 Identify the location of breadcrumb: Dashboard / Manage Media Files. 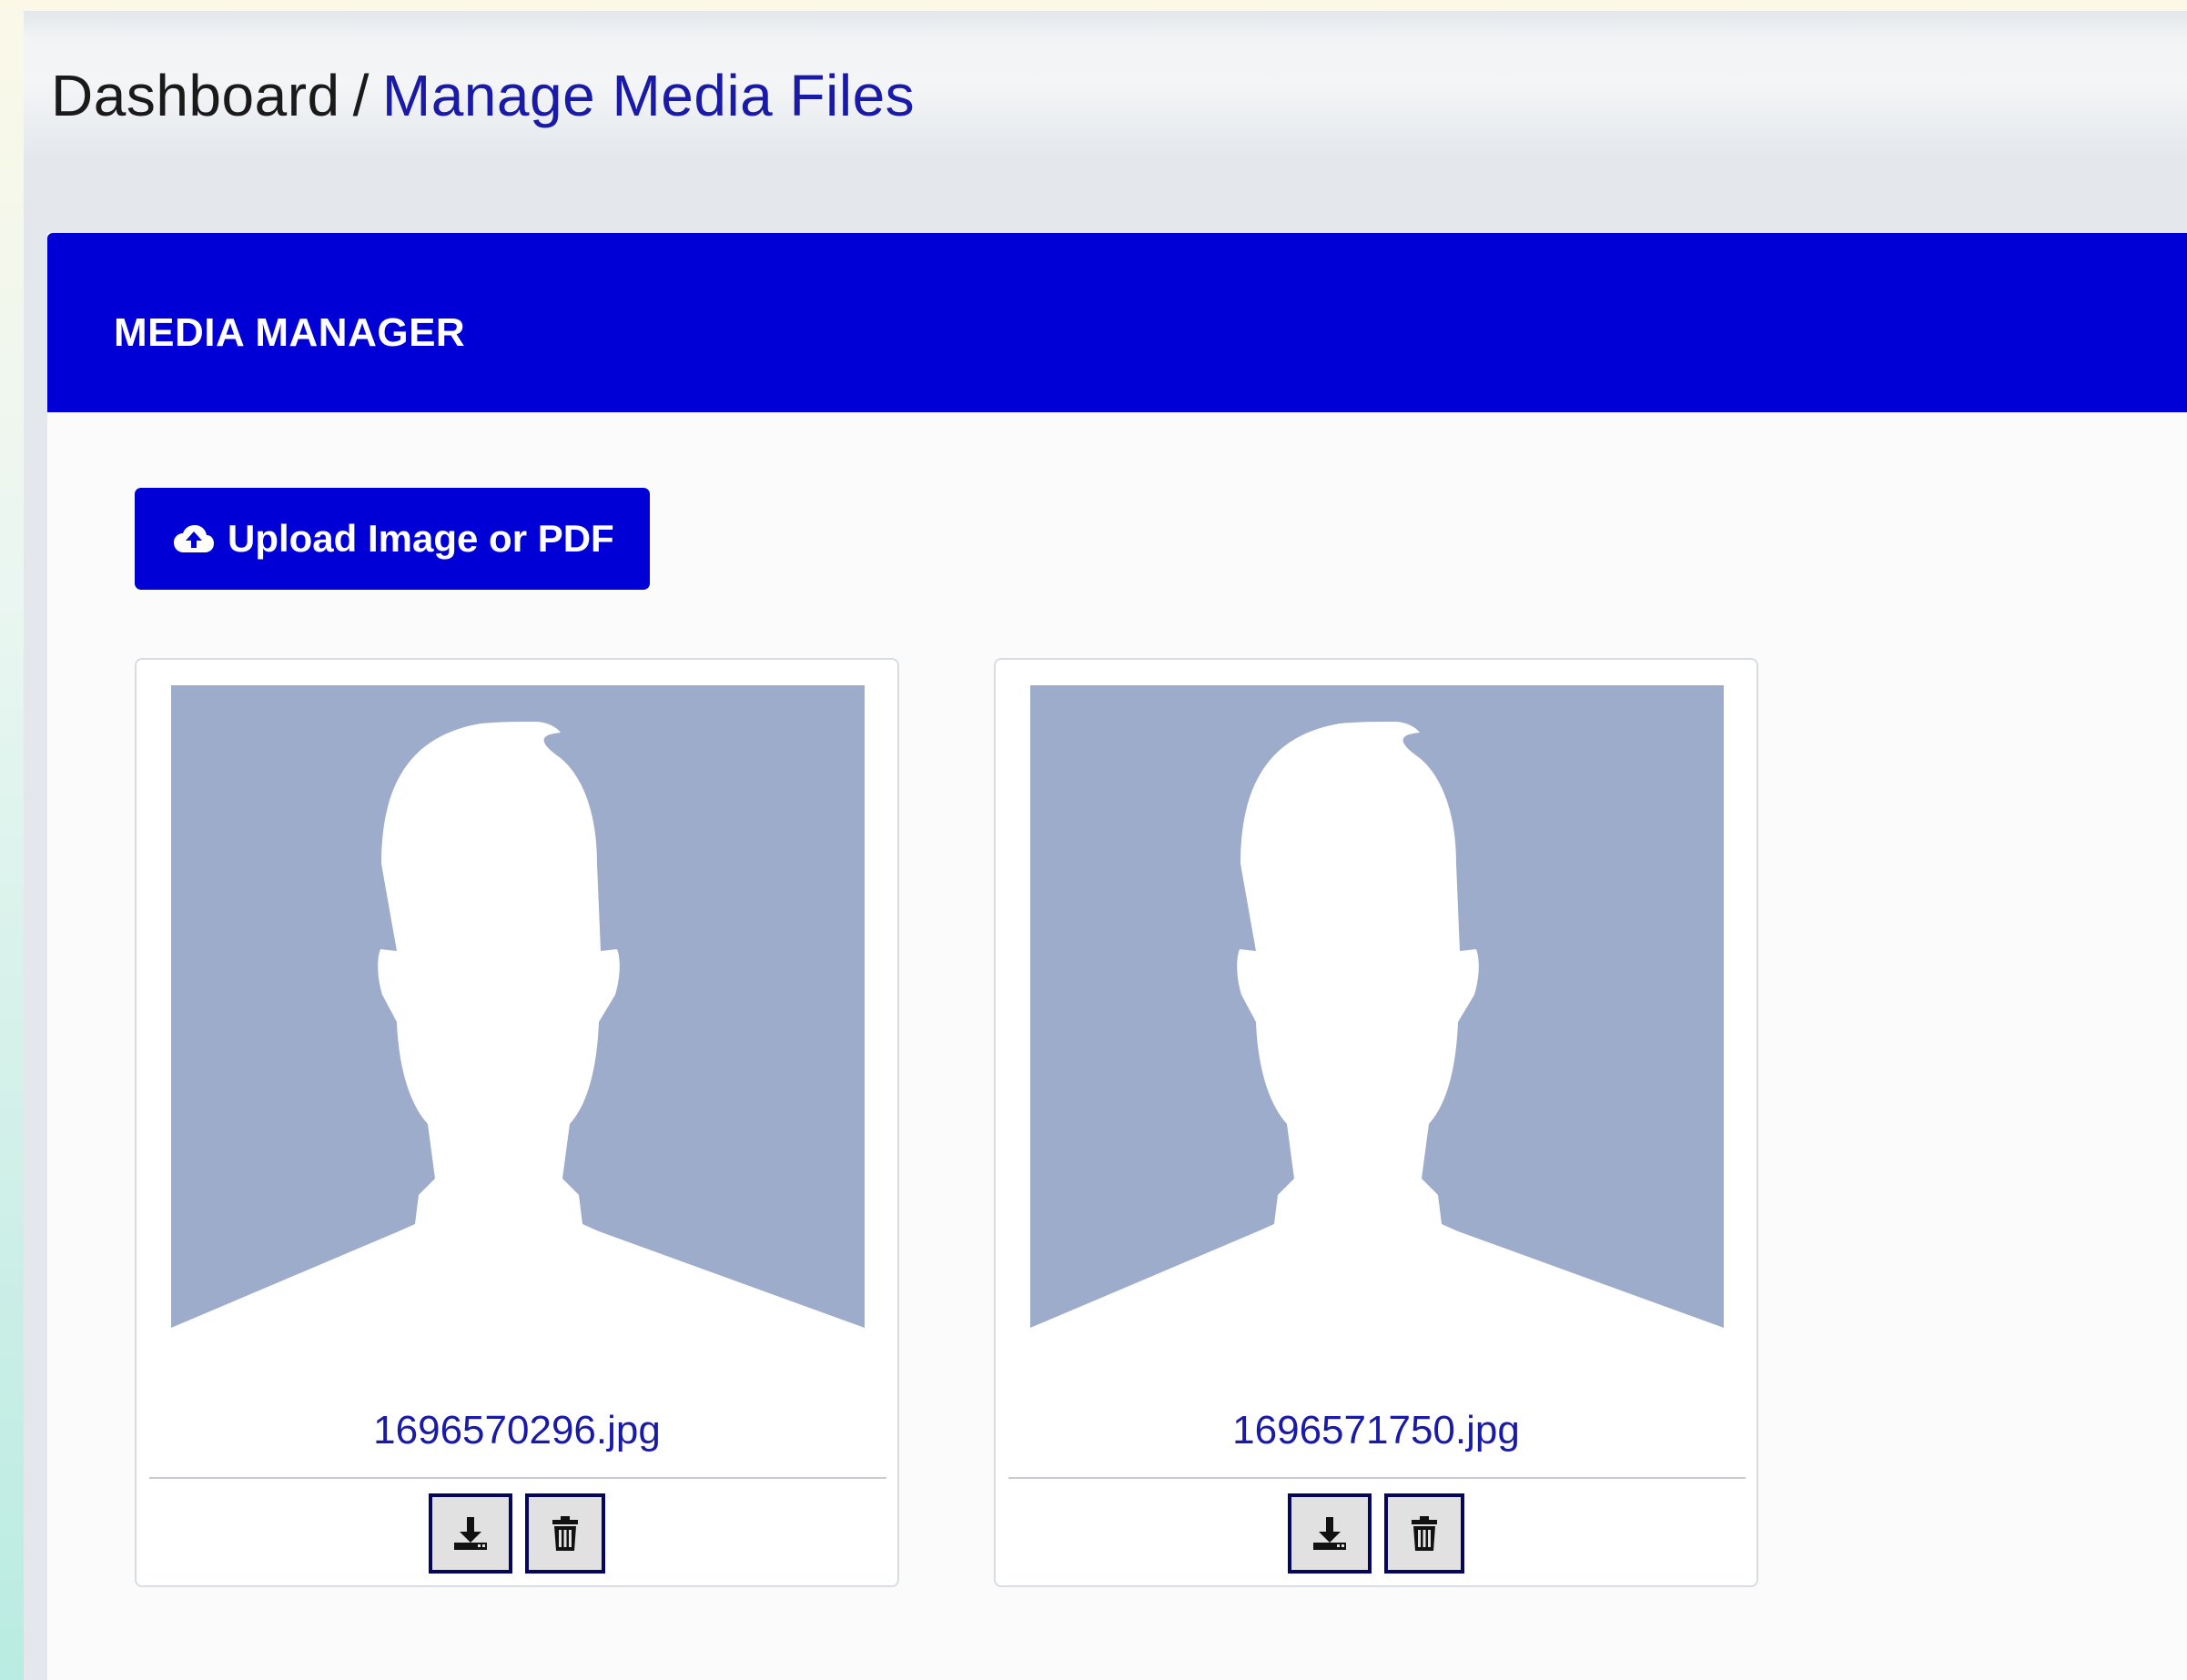
(483, 95).